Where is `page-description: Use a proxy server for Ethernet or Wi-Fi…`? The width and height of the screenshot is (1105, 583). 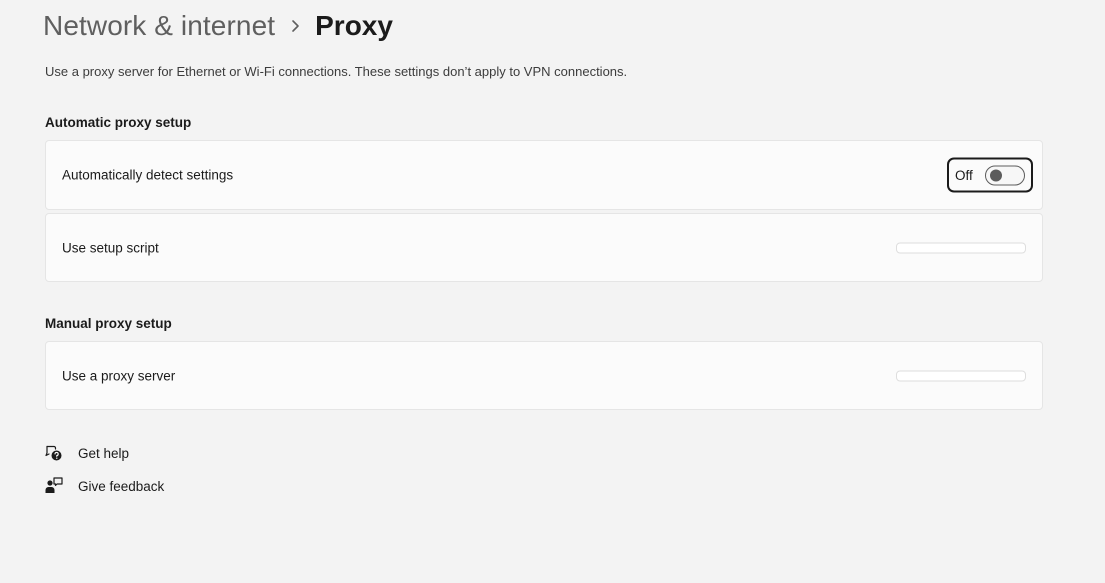
page-description: Use a proxy server for Ethernet or Wi-Fi… is located at coordinates (336, 71).